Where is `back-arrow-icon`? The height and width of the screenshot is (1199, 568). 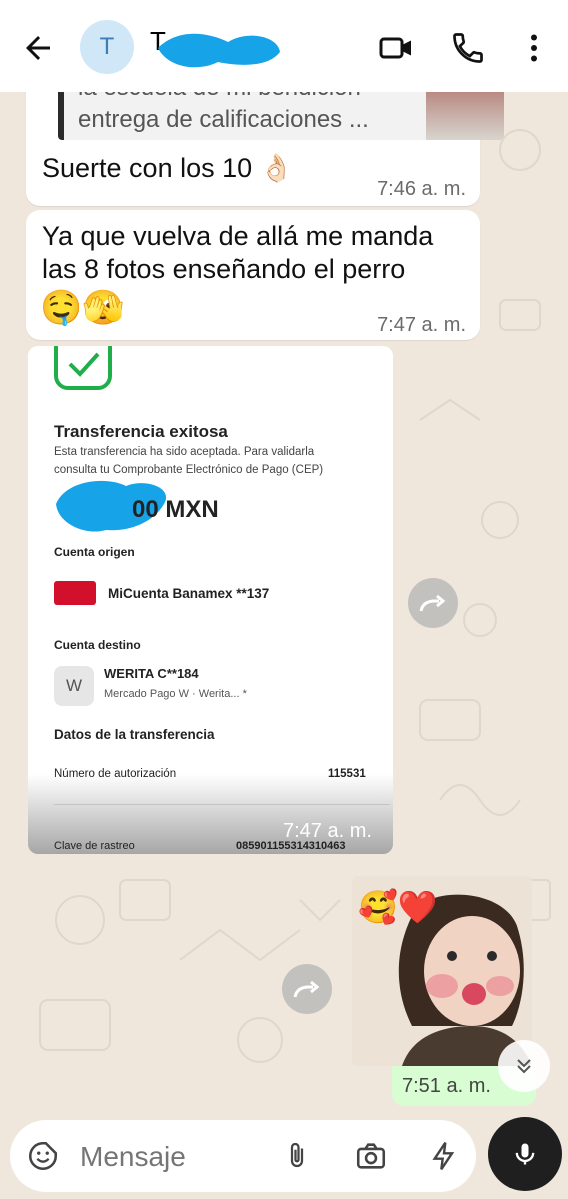 back-arrow-icon is located at coordinates (38, 48).